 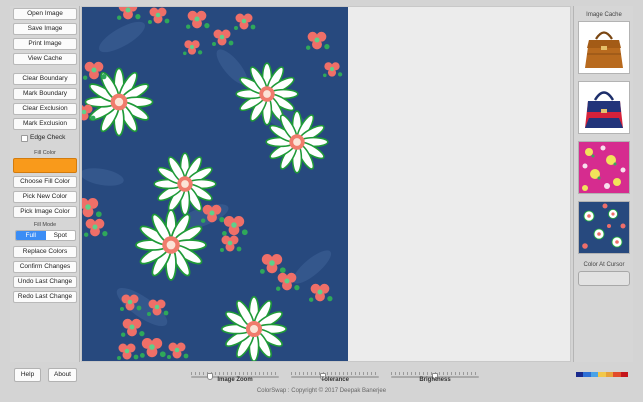 What do you see at coordinates (45, 225) in the screenshot?
I see `fill-mode-label: Fill Mode` at bounding box center [45, 225].